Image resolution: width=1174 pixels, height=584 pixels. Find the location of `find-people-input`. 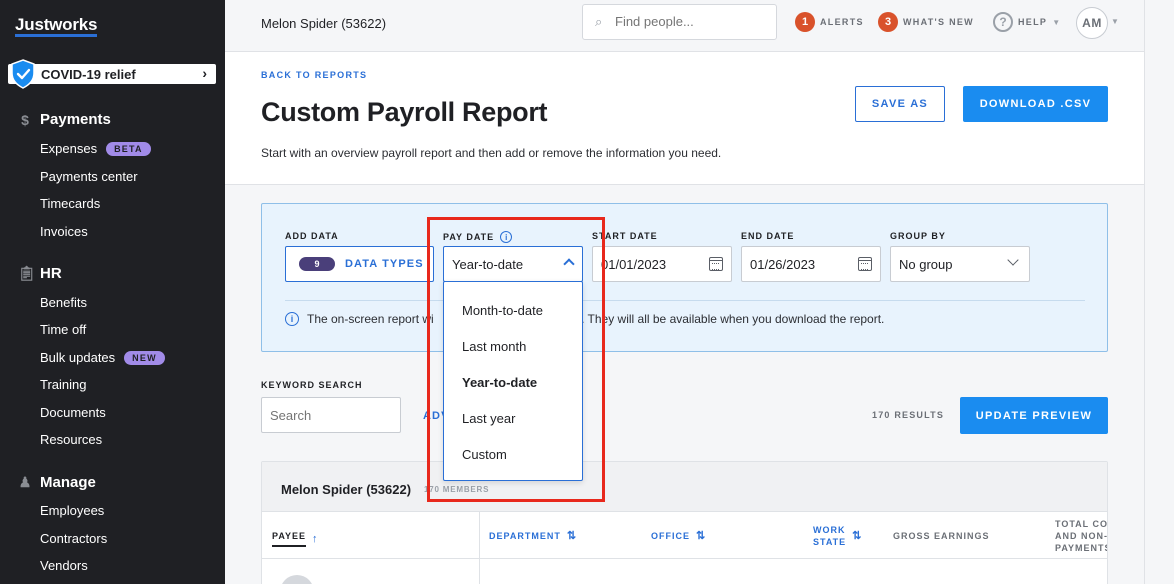

find-people-input is located at coordinates (690, 21).